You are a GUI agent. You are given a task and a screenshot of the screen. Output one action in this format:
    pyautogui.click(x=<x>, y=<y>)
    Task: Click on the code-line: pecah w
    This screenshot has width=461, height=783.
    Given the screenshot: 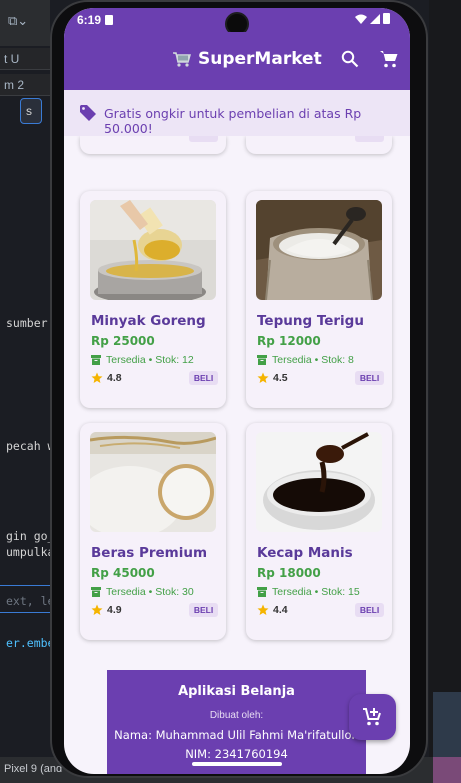 What is the action you would take?
    pyautogui.click(x=30, y=446)
    